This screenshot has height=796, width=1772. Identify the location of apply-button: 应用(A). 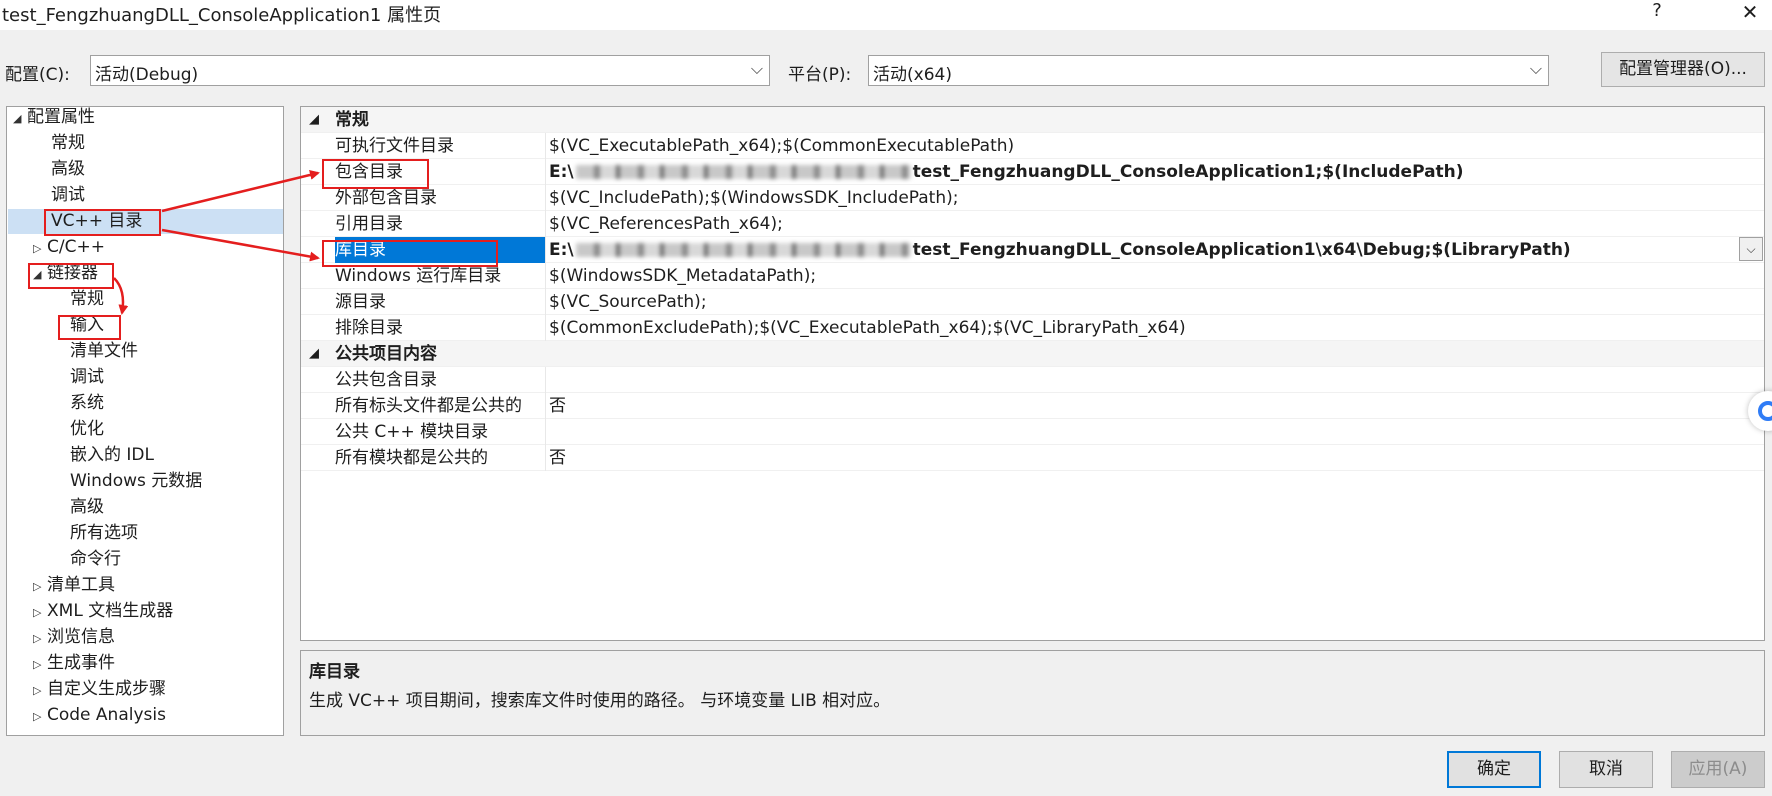
(1718, 769).